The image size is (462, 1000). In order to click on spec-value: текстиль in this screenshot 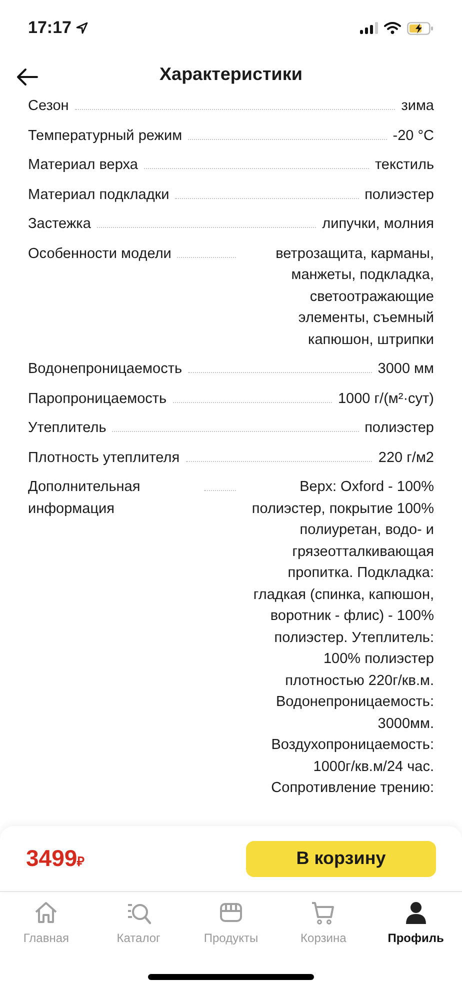, I will do `click(404, 165)`.